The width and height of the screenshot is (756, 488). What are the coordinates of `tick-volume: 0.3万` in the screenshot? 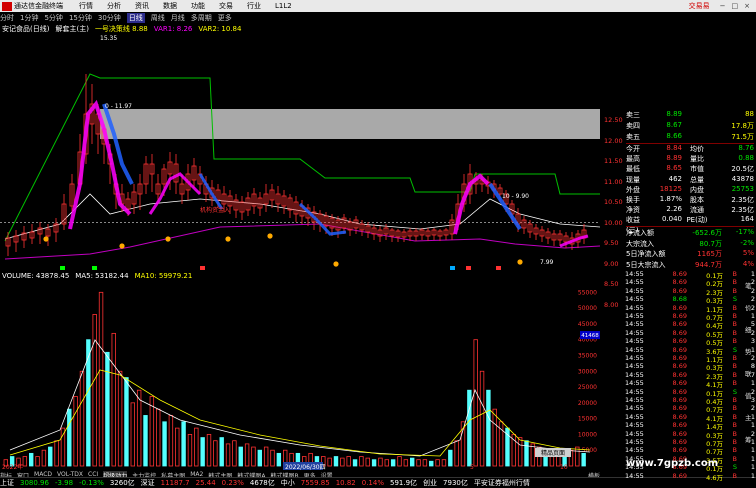 It's located at (714, 435).